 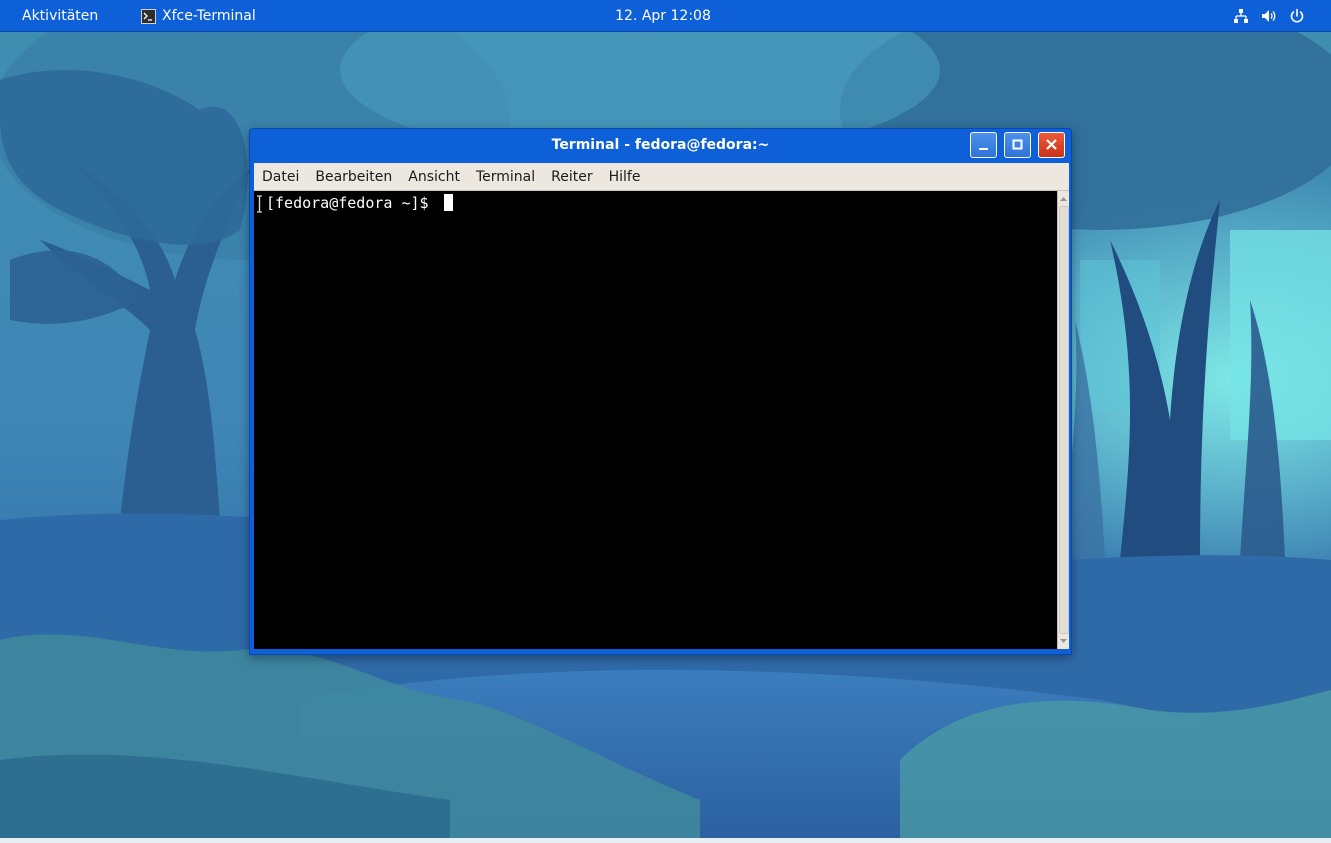 I want to click on menu-reiter: Reiter, so click(x=571, y=177).